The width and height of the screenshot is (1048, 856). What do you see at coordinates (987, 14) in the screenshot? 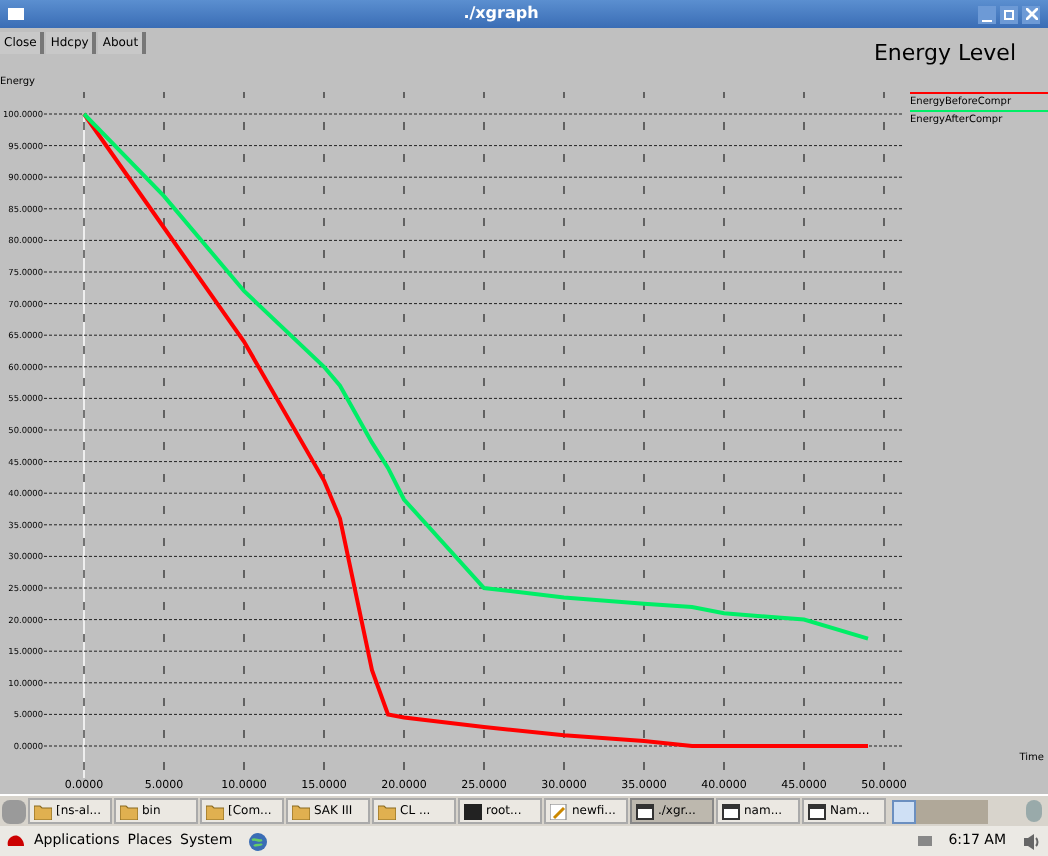
I see `minimize-icon` at bounding box center [987, 14].